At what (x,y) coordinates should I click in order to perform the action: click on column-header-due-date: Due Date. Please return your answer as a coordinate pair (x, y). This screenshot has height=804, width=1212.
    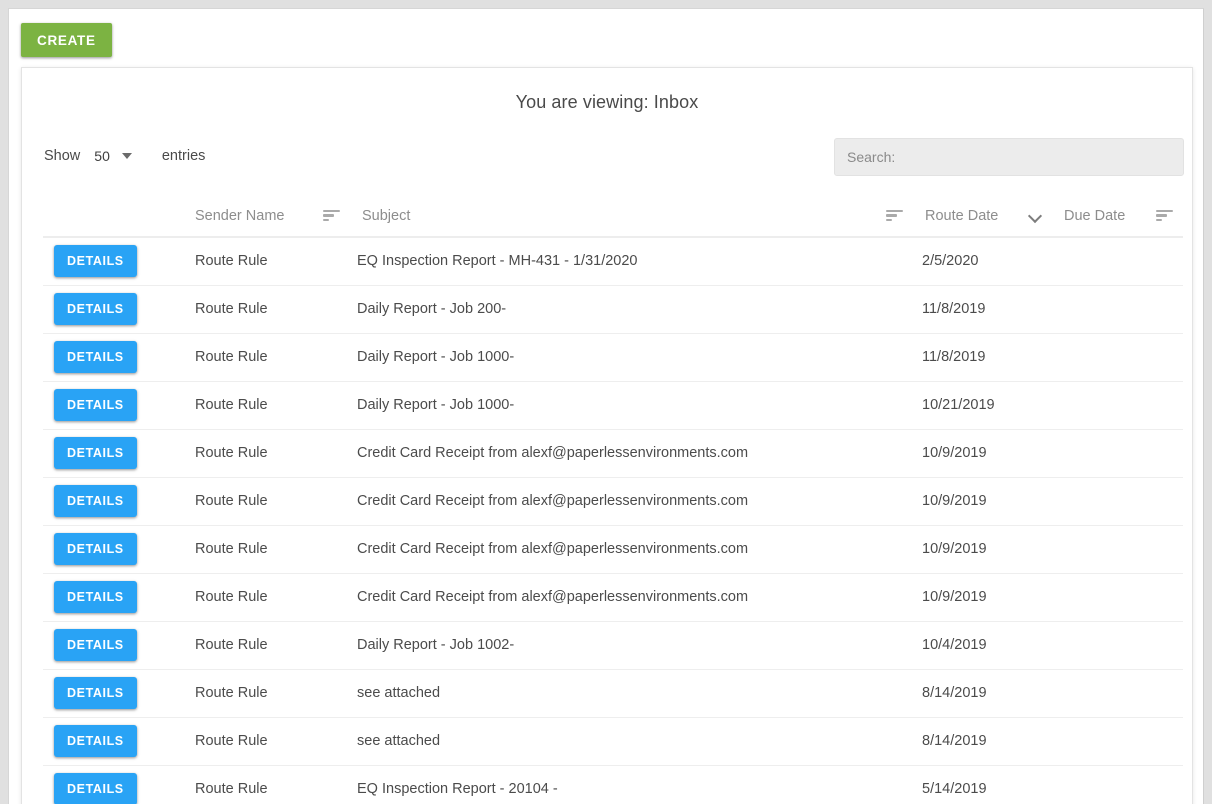
    Looking at the image, I should click on (1117, 216).